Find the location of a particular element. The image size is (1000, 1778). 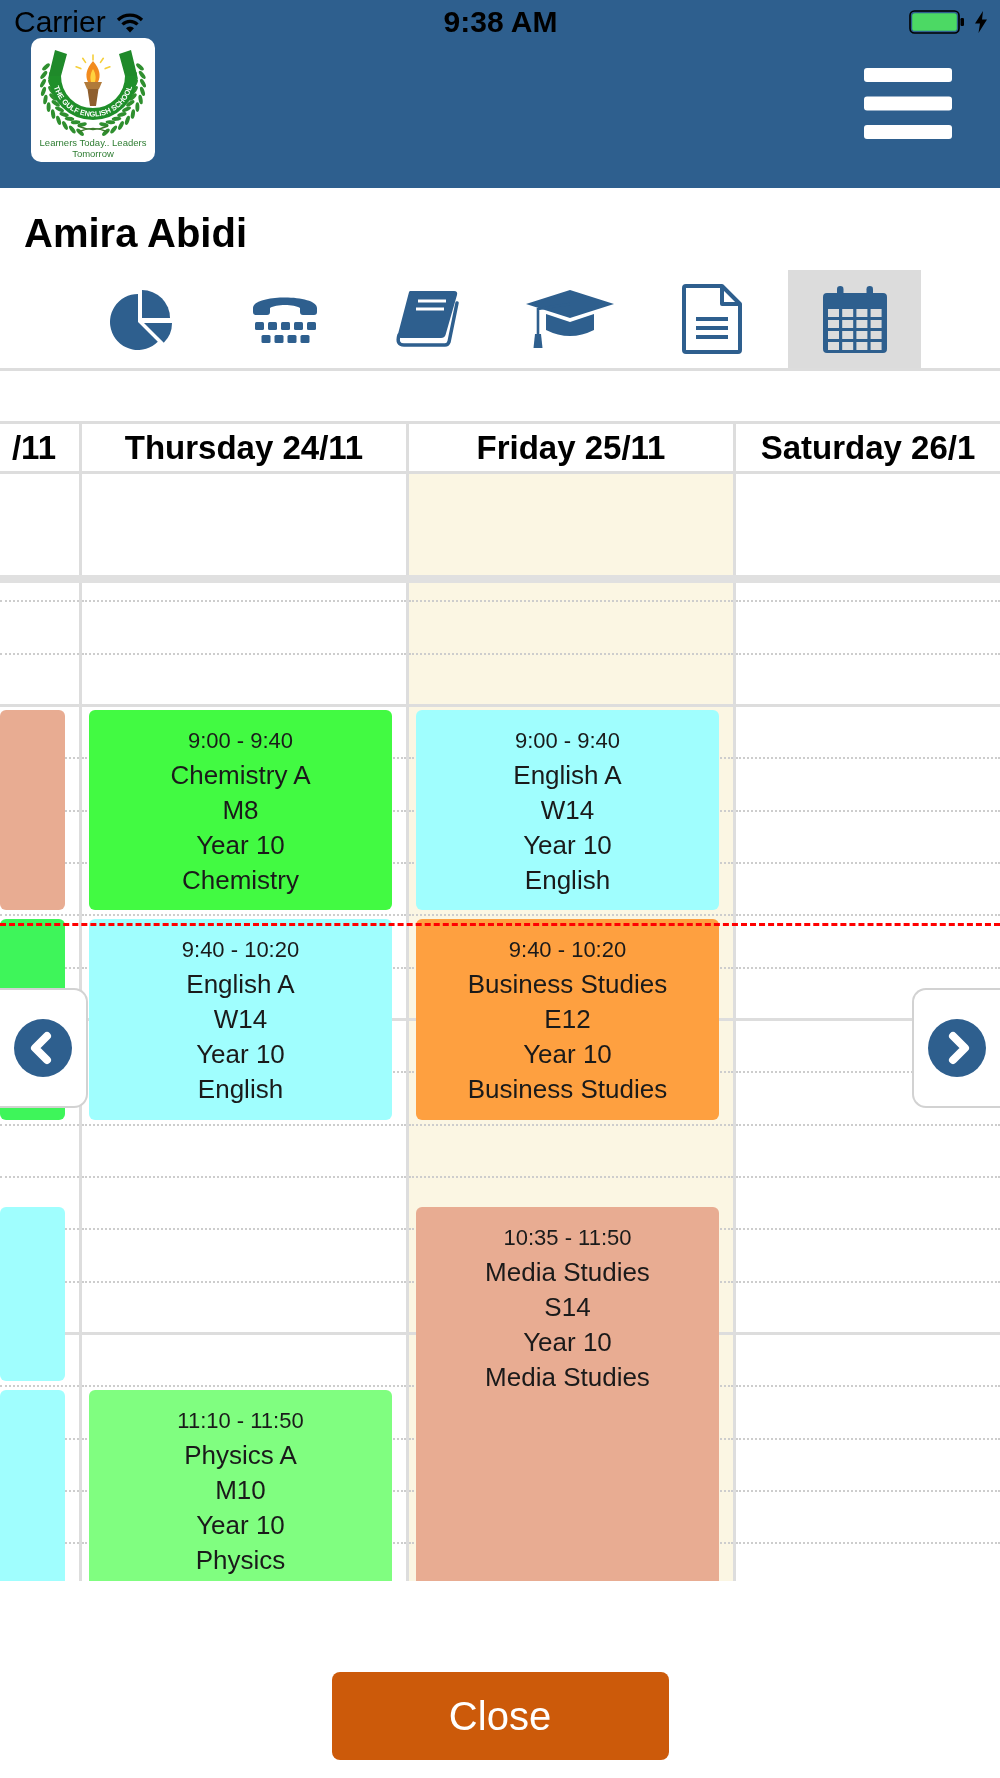

menu-icon is located at coordinates (908, 103).